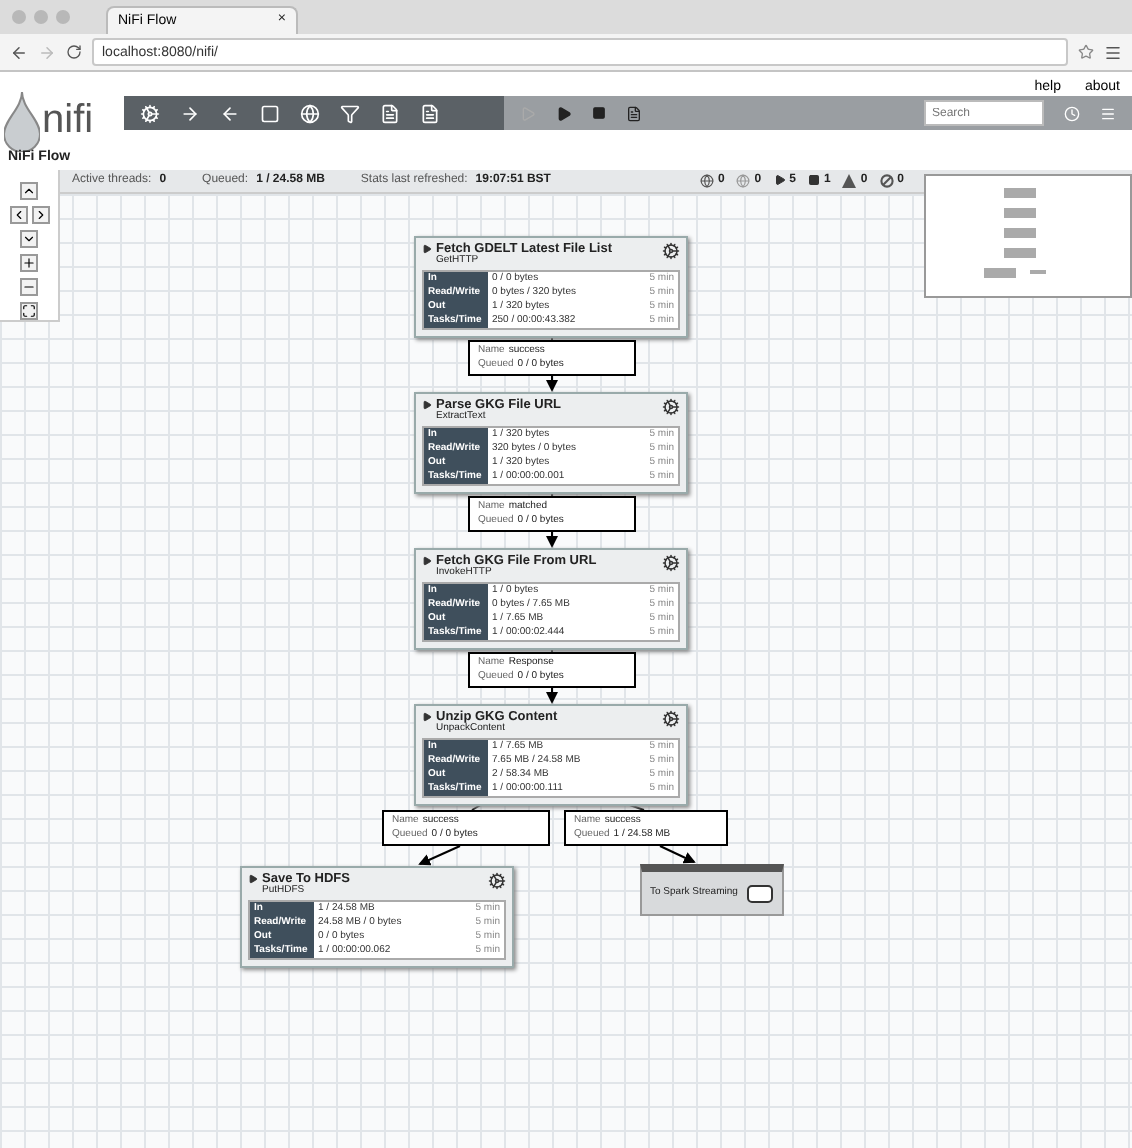 The height and width of the screenshot is (1148, 1132). What do you see at coordinates (190, 113) in the screenshot?
I see `input-port-icon` at bounding box center [190, 113].